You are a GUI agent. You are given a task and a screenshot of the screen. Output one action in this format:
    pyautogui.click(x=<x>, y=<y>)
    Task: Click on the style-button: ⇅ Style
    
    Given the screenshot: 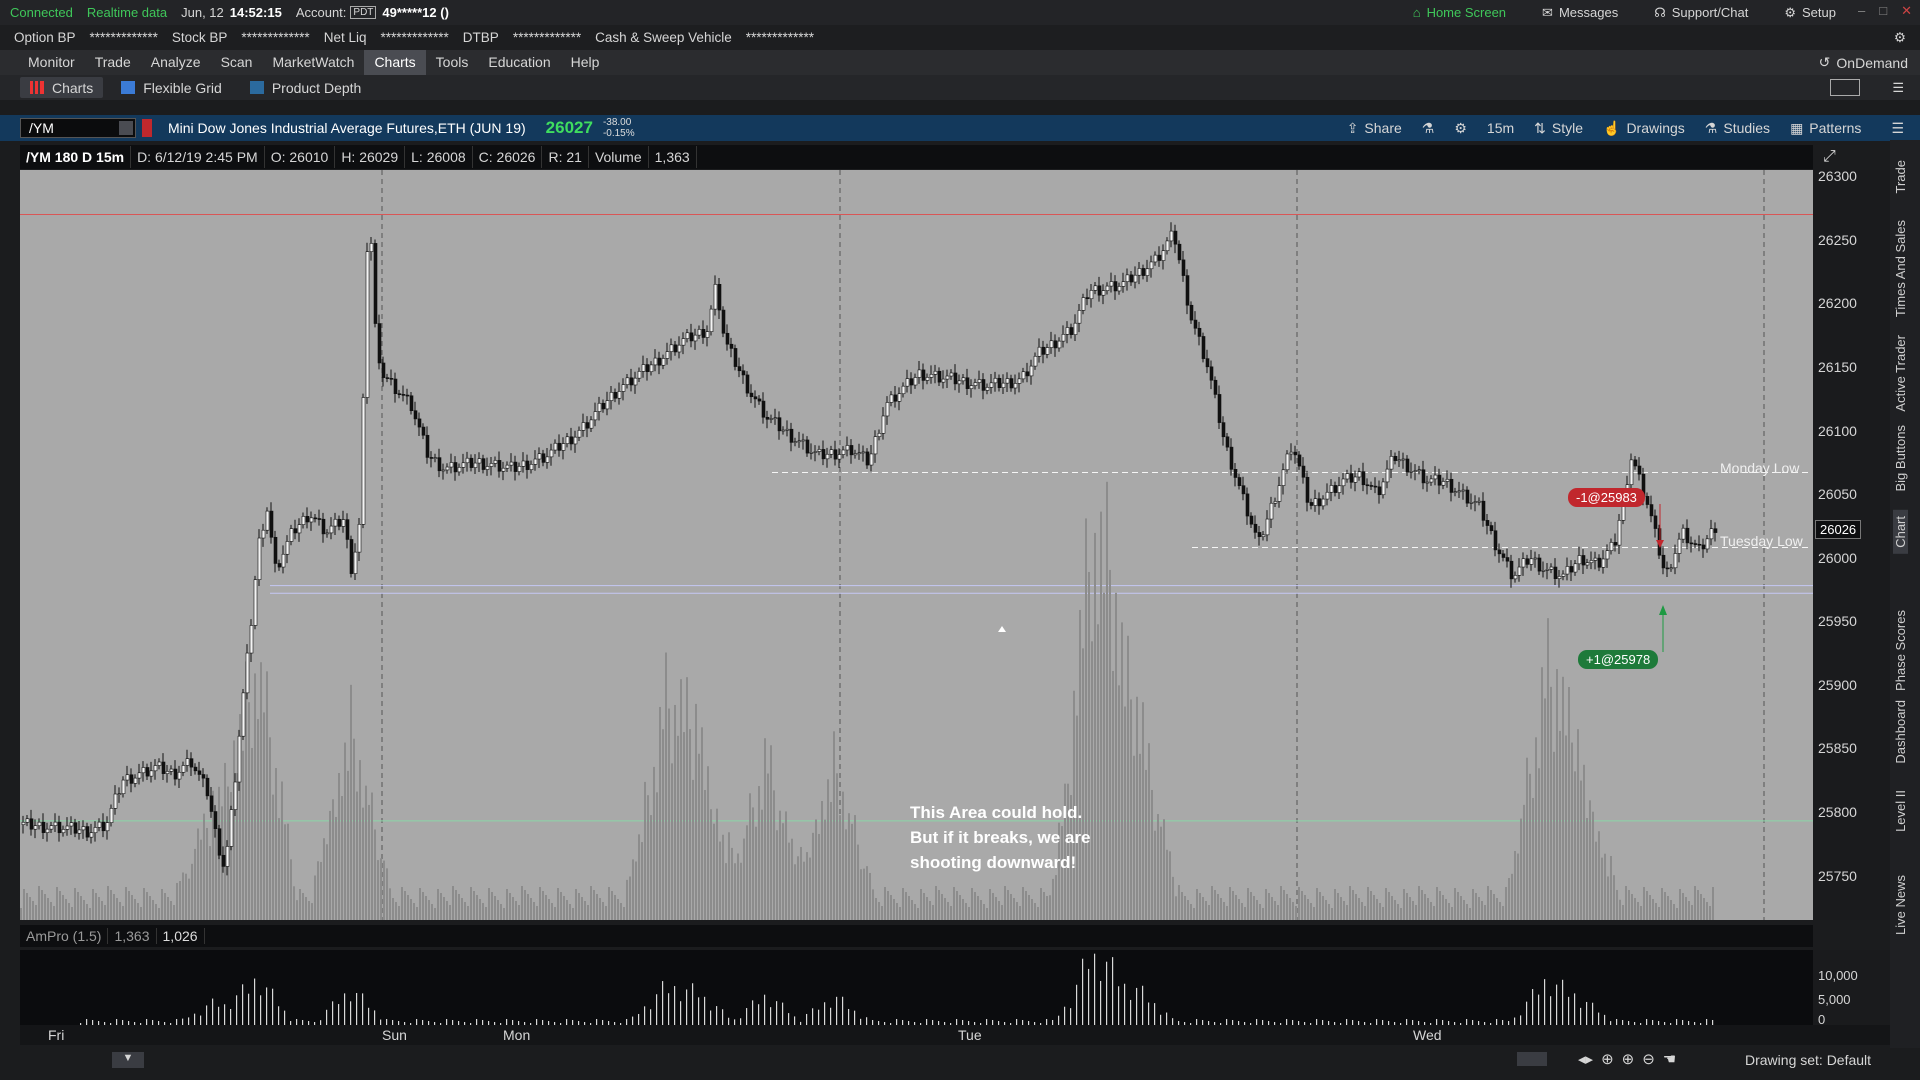 What is the action you would take?
    pyautogui.click(x=1558, y=128)
    